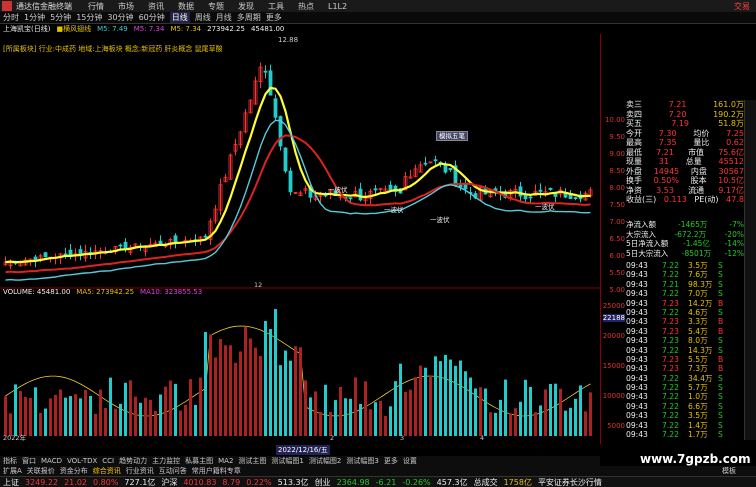  I want to click on quote-row: 买五 7.19 51.8万, so click(685, 124).